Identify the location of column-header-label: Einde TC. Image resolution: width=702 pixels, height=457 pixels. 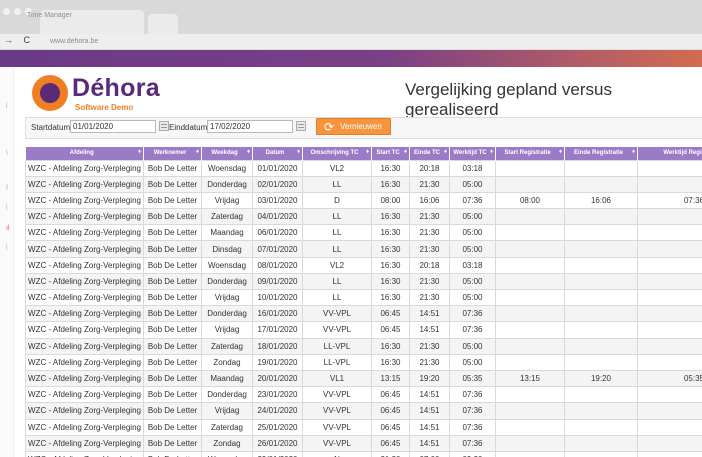
(426, 153).